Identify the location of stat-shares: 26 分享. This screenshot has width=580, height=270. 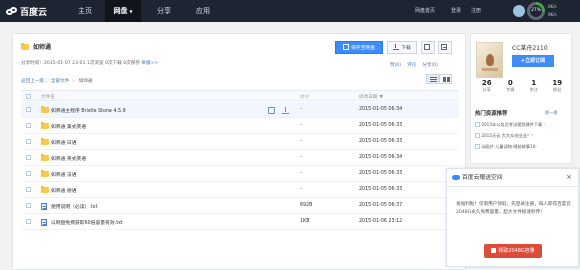
(487, 86).